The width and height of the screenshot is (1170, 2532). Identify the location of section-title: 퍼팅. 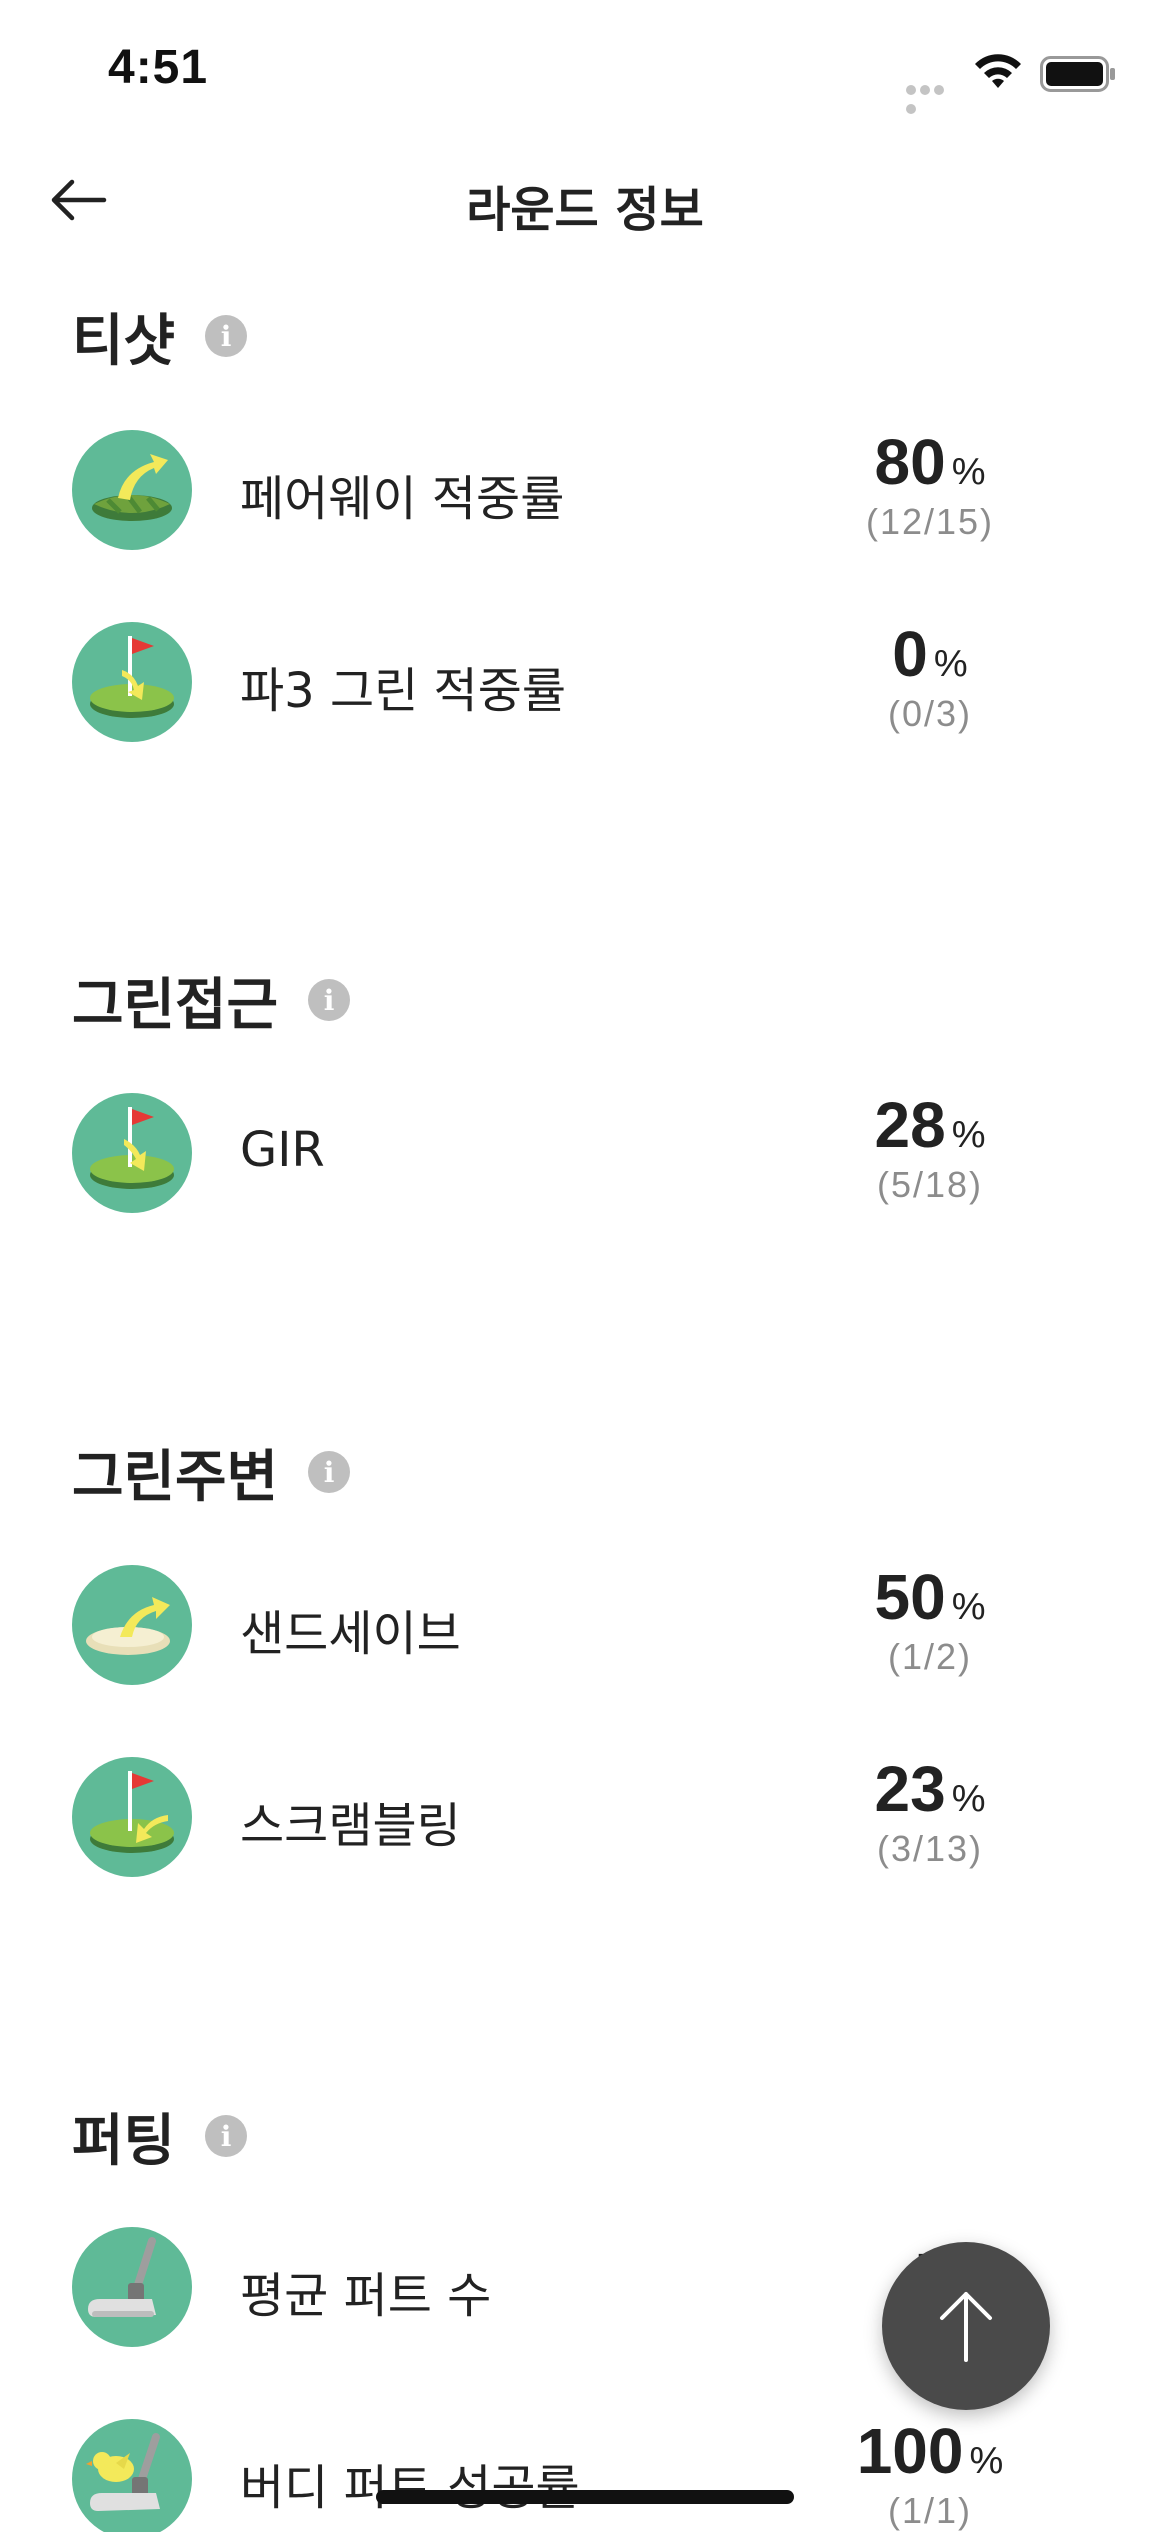
(124, 2141).